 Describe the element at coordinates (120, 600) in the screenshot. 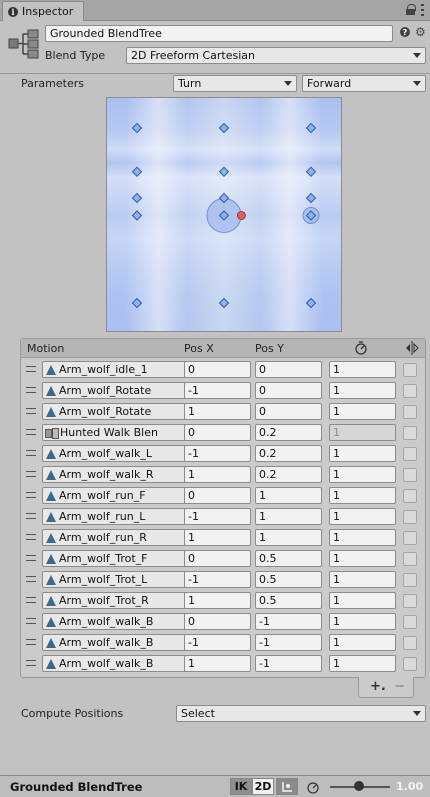

I see `motion-field: Arm_wolf_Trot_R` at that location.